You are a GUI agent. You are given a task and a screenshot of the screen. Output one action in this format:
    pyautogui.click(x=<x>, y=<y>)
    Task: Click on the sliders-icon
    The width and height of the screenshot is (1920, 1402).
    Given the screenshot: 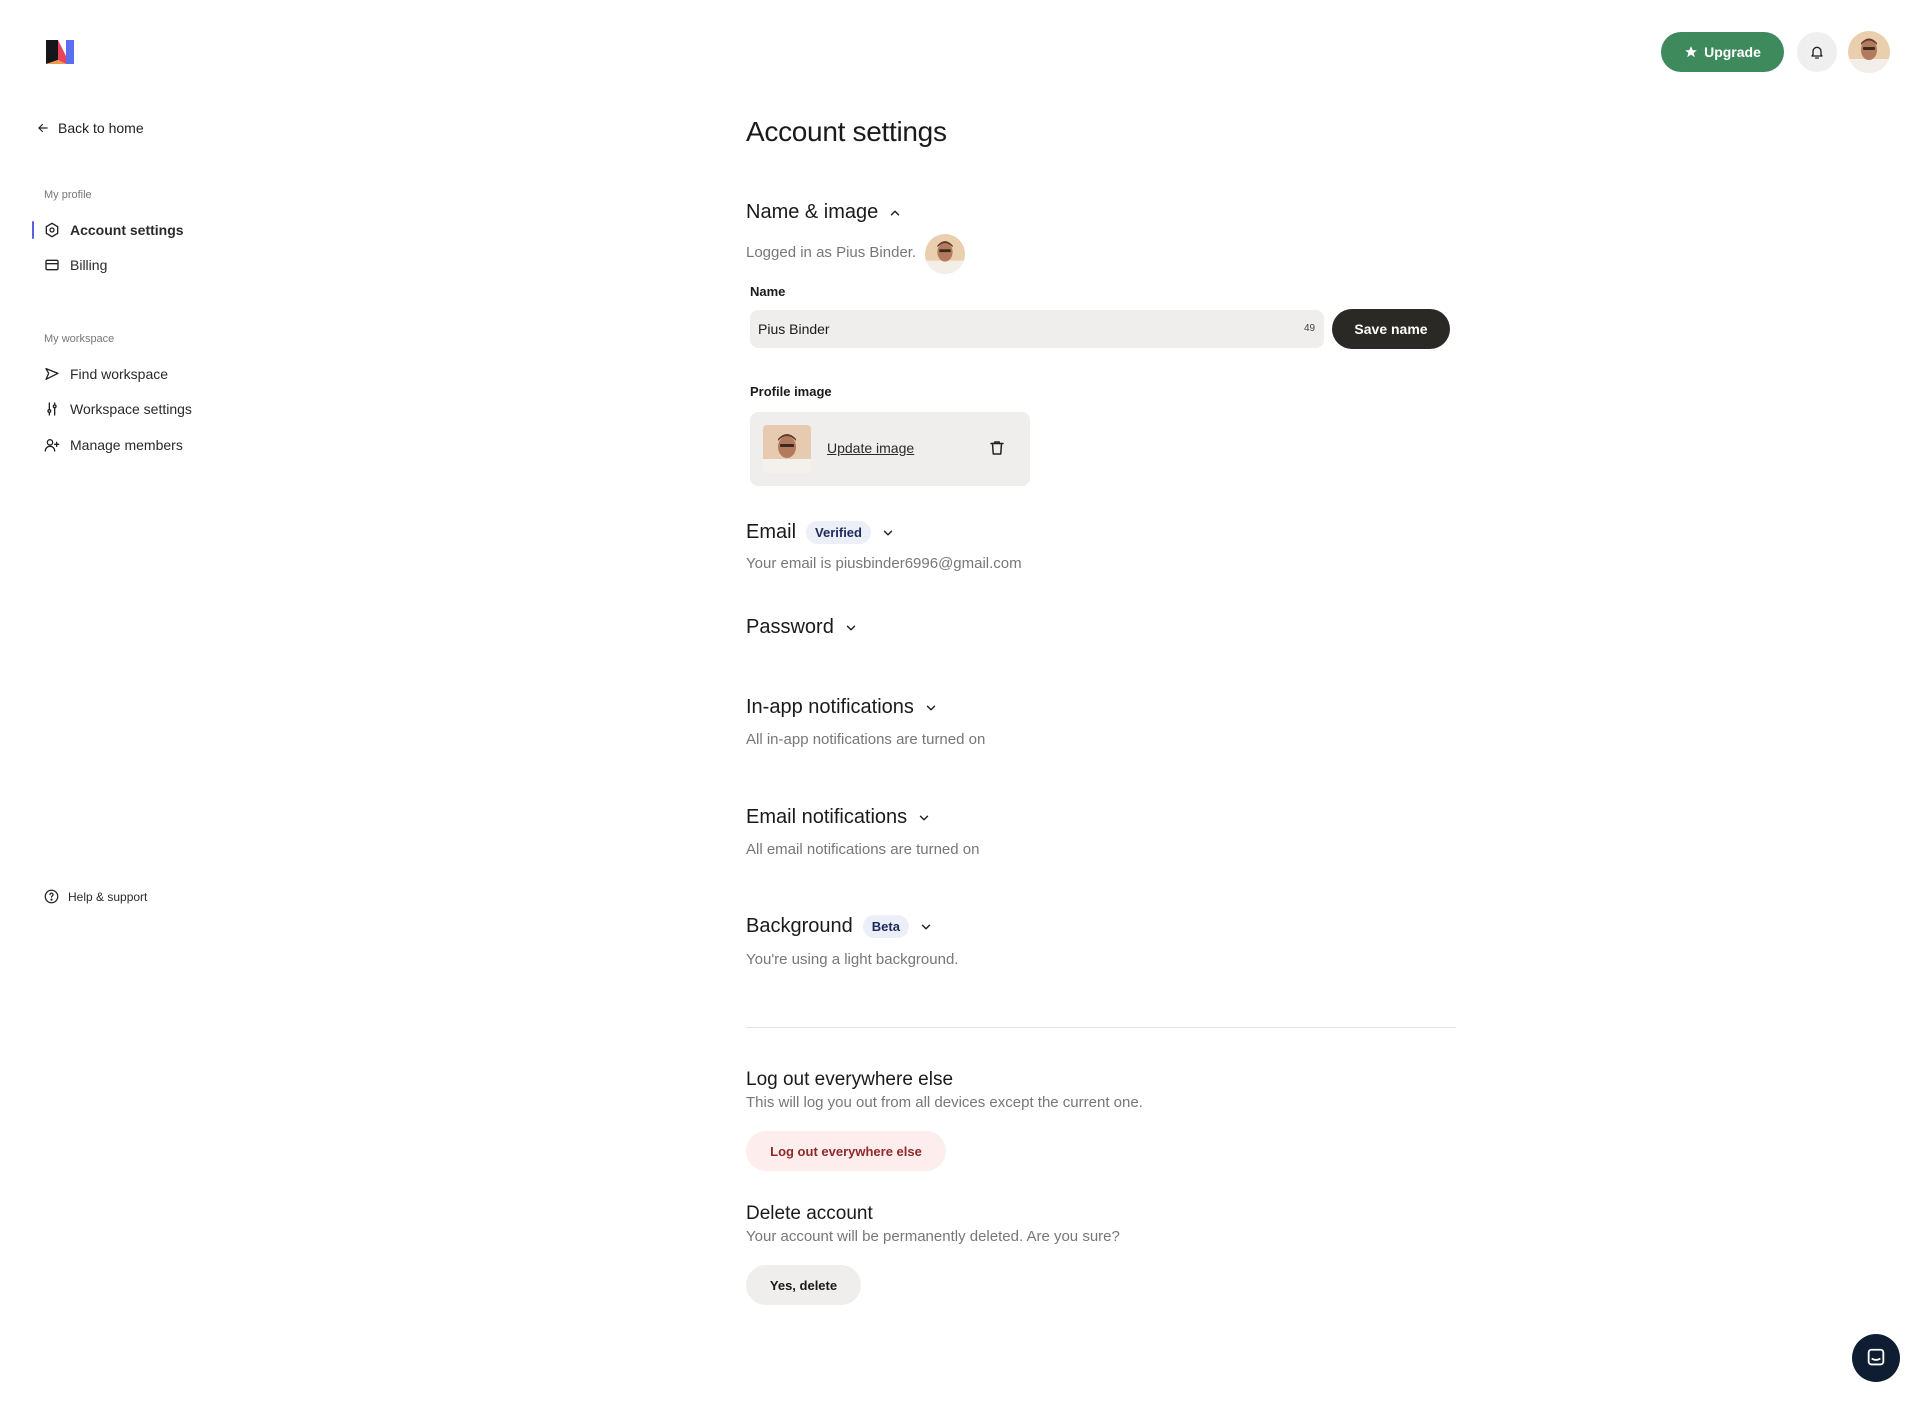 What is the action you would take?
    pyautogui.click(x=52, y=409)
    